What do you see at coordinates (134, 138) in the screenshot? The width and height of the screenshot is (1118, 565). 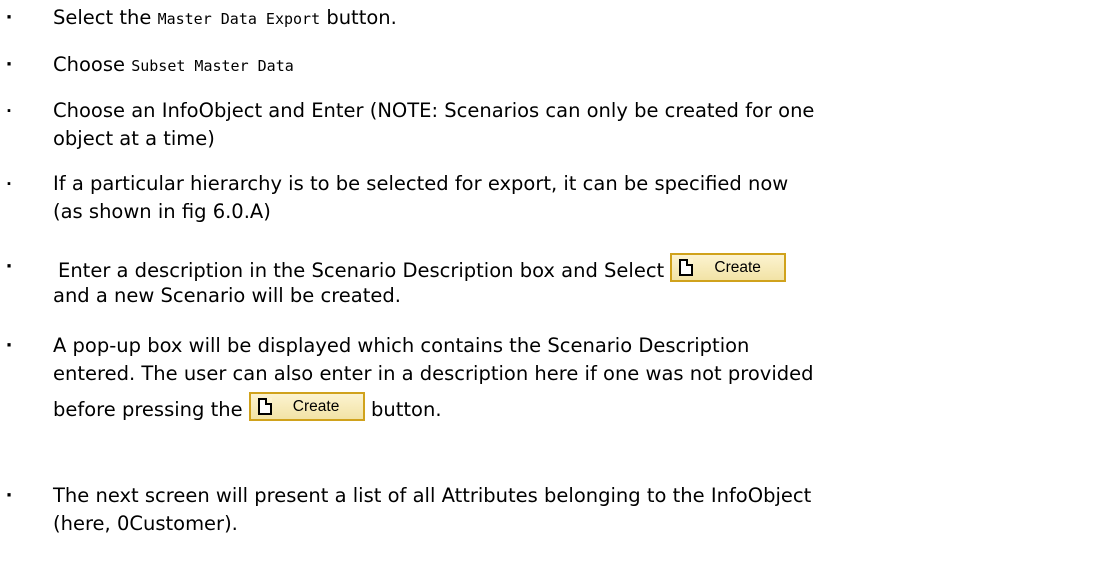 I see `item-text: object at a time)` at bounding box center [134, 138].